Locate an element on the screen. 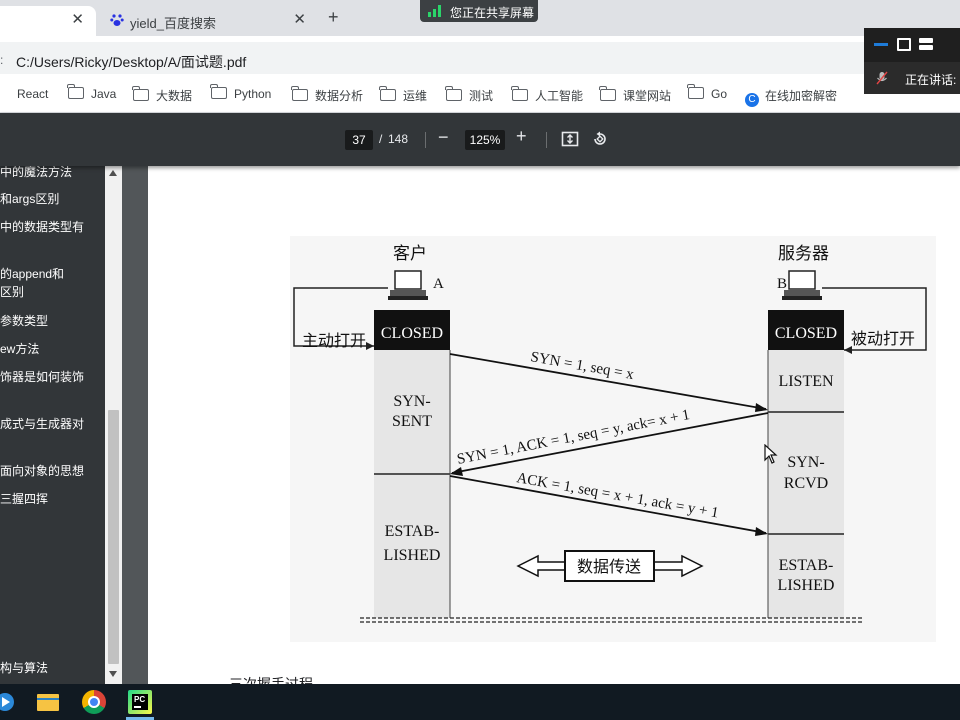 The height and width of the screenshot is (720, 960). outline-item: 中的数据类型有 is located at coordinates (42, 227).